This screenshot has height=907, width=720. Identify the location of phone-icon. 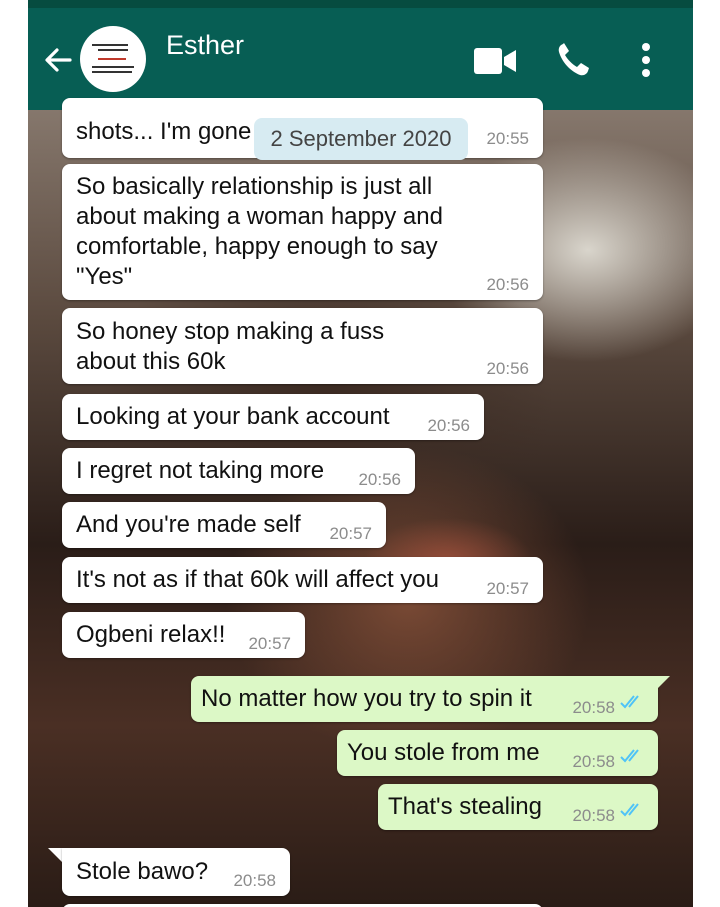
(573, 60).